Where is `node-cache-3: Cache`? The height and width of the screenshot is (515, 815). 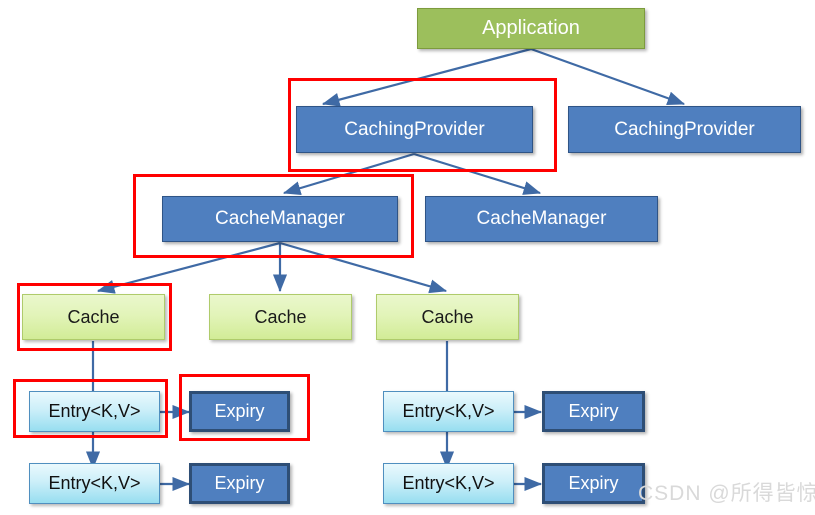
node-cache-3: Cache is located at coordinates (447, 317).